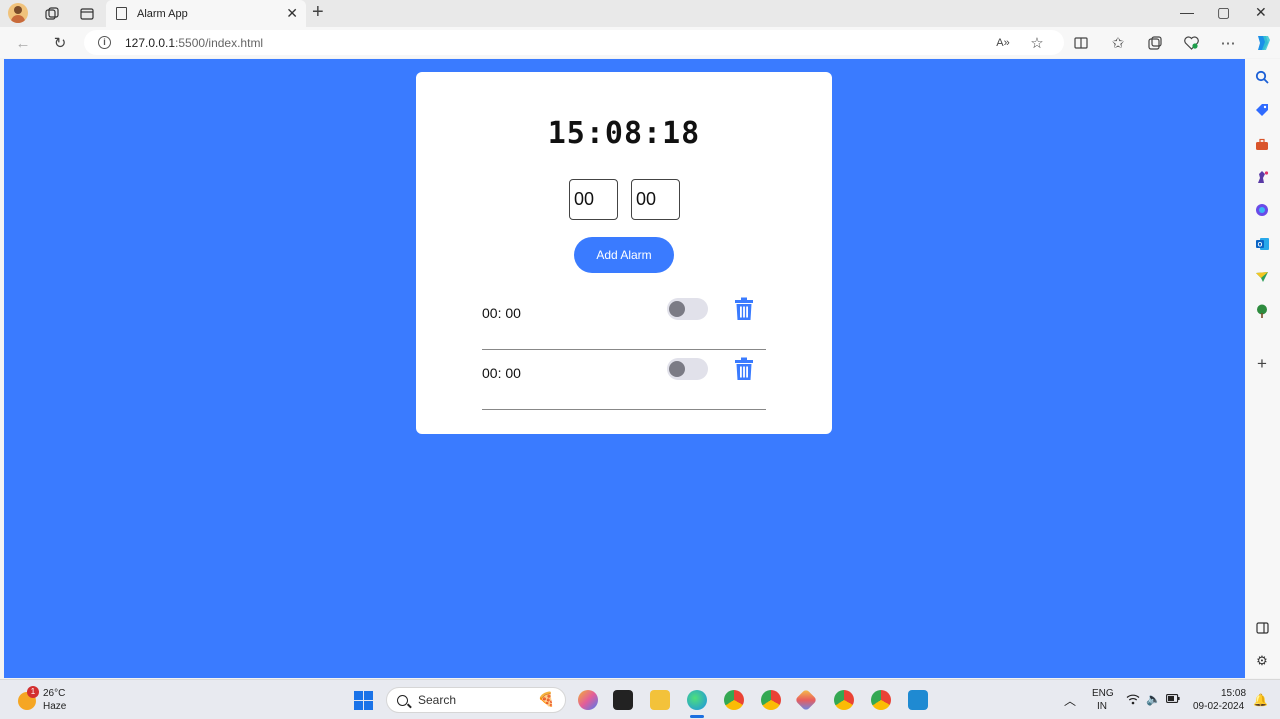 Image resolution: width=1280 pixels, height=719 pixels. What do you see at coordinates (623, 700) in the screenshot?
I see `terminal-app-icon` at bounding box center [623, 700].